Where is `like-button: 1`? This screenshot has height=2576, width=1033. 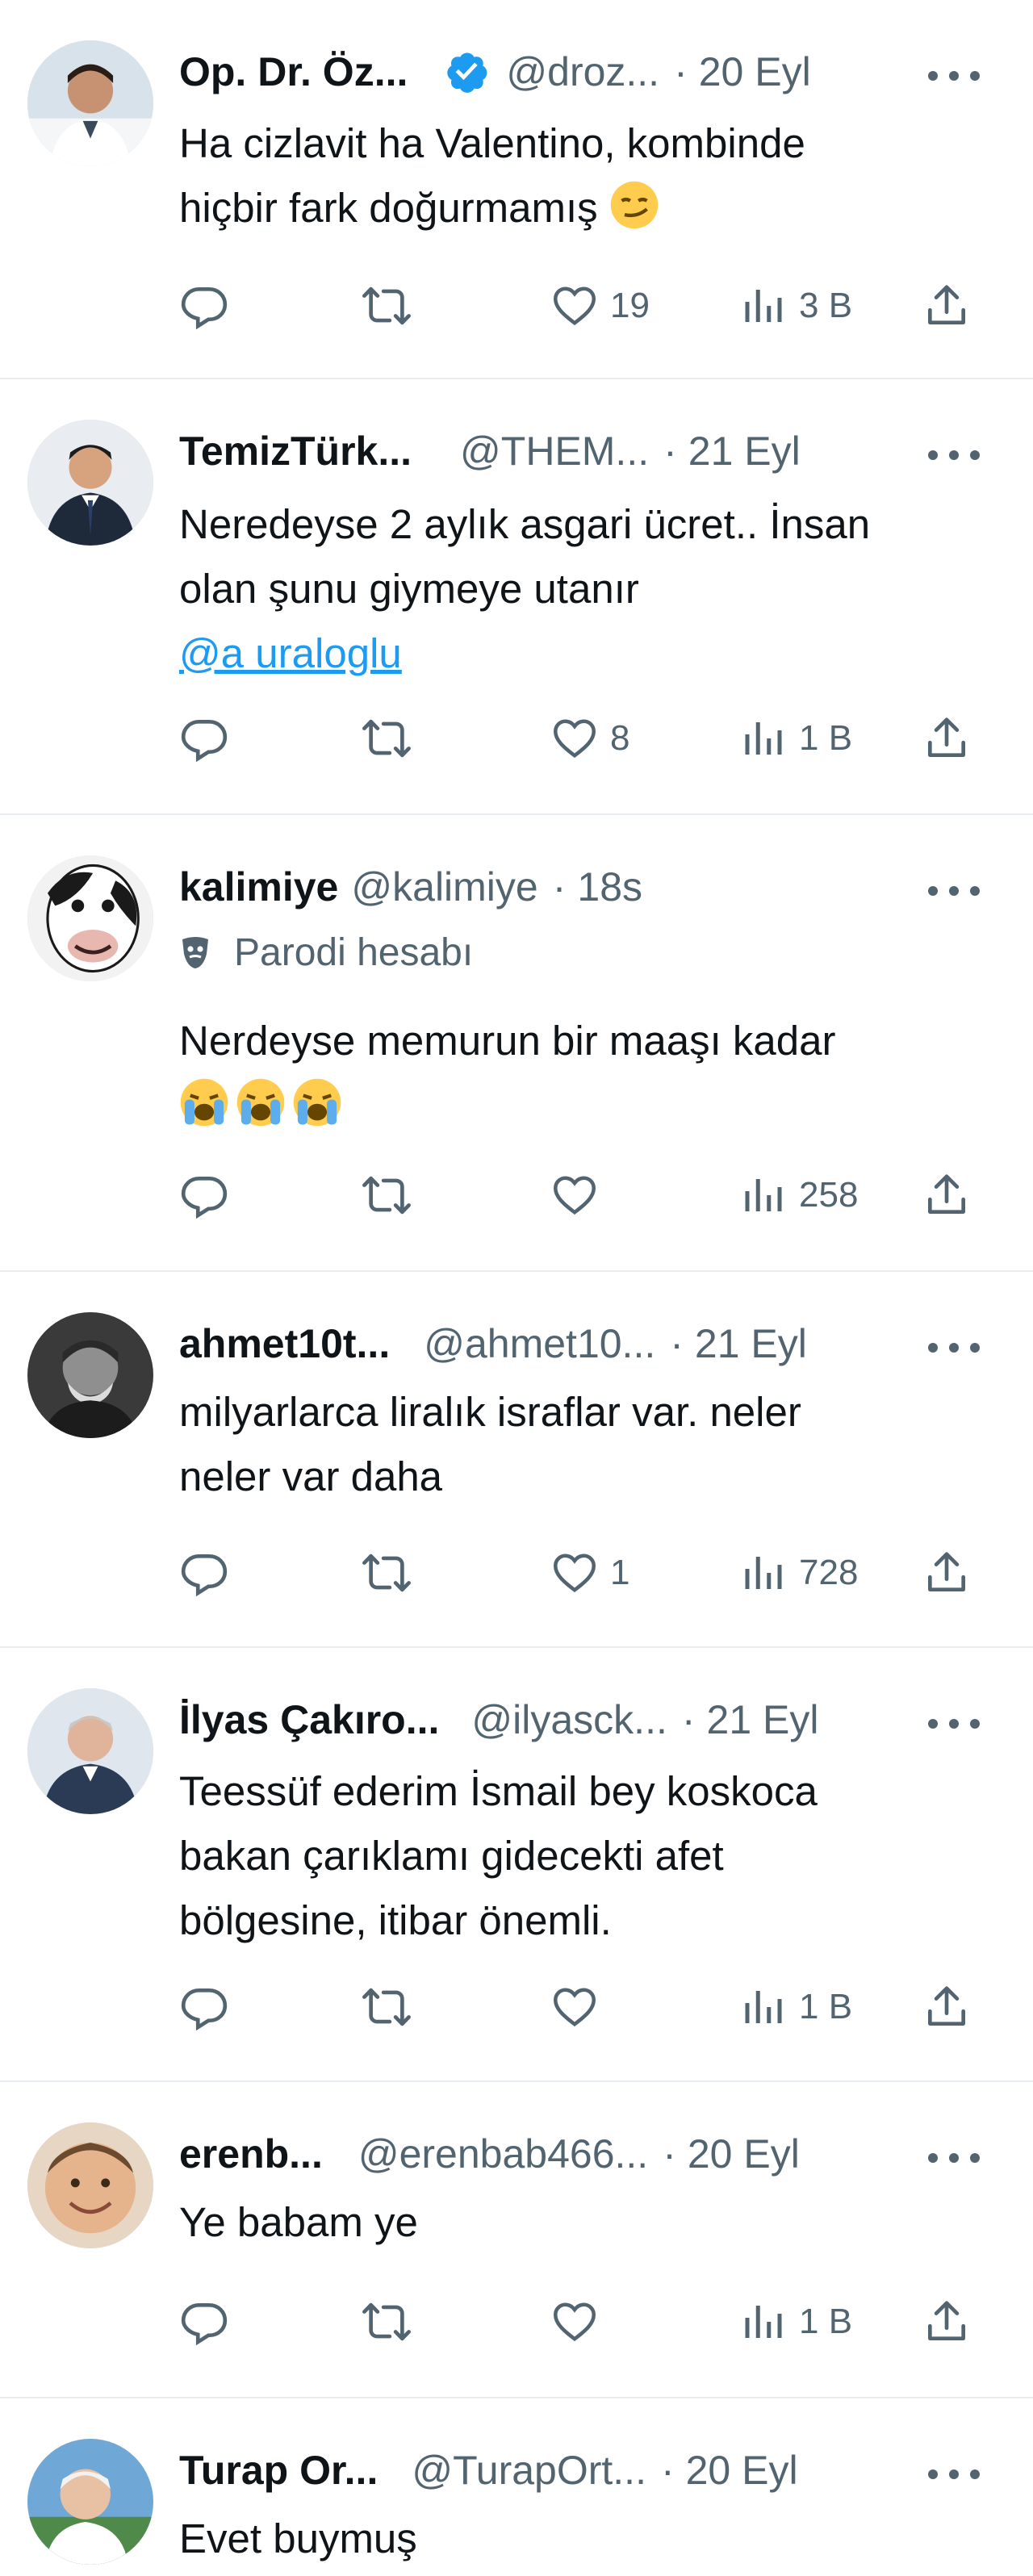
like-button: 1 is located at coordinates (589, 1573).